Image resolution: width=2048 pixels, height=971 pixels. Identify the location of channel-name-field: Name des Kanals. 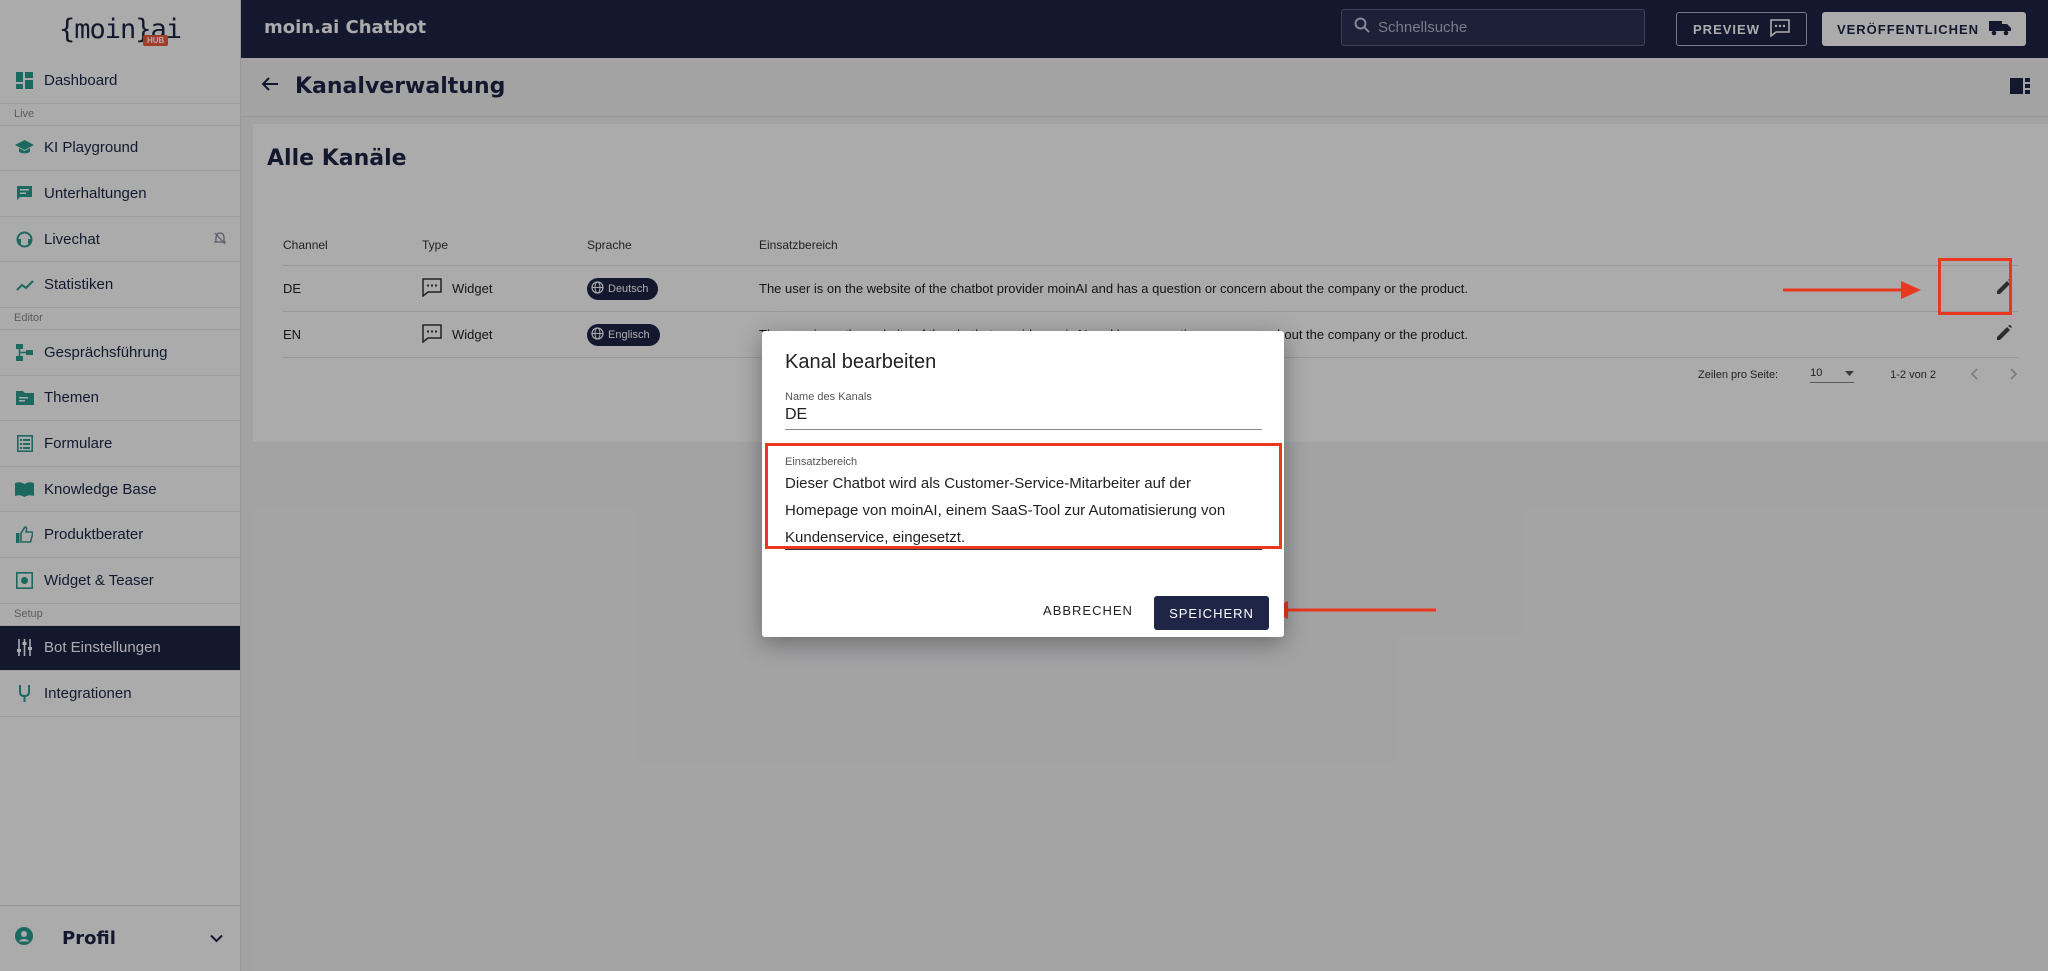
(1023, 410).